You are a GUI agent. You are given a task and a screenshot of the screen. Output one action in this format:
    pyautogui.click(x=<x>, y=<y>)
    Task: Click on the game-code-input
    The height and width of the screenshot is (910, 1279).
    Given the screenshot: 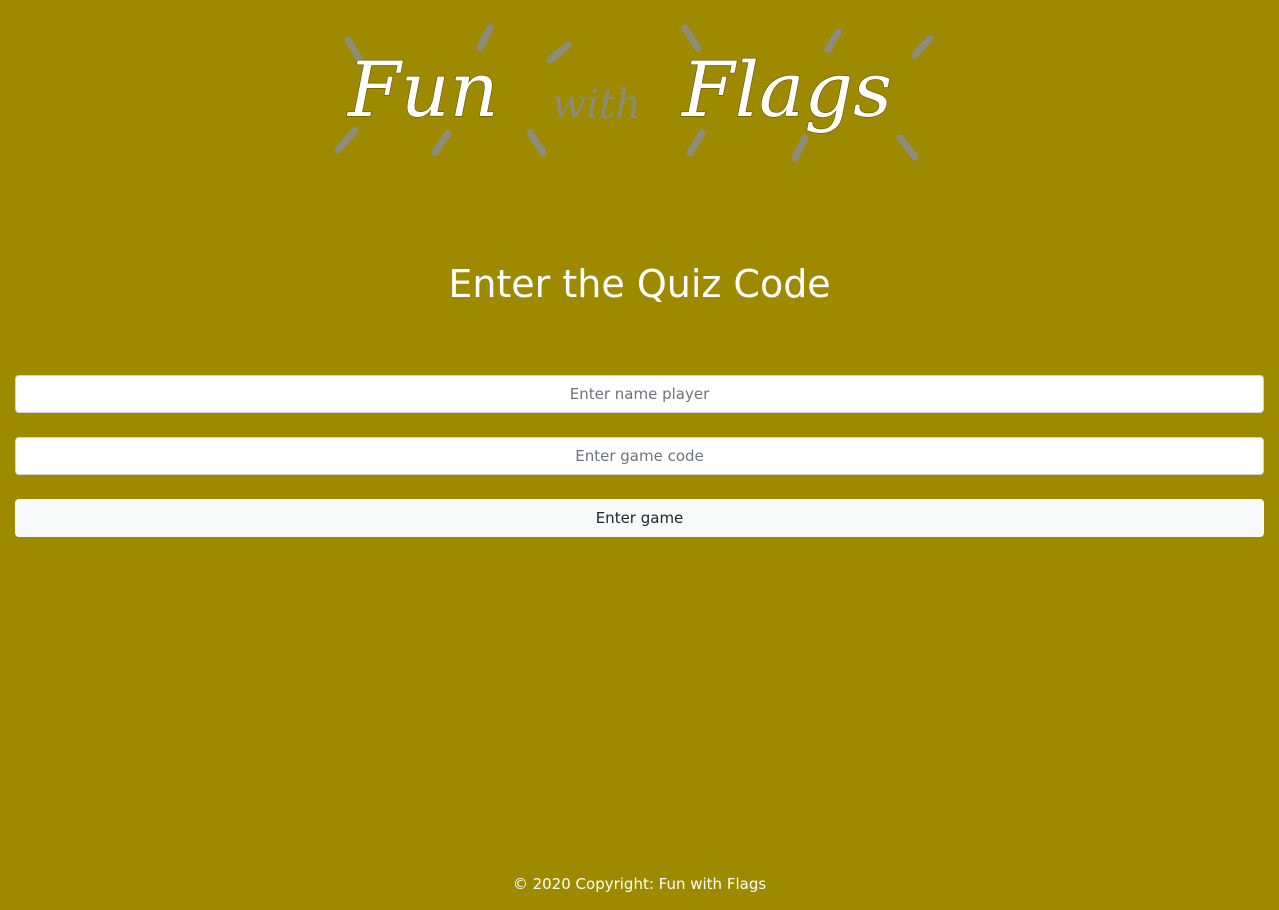 What is the action you would take?
    pyautogui.click(x=639, y=456)
    